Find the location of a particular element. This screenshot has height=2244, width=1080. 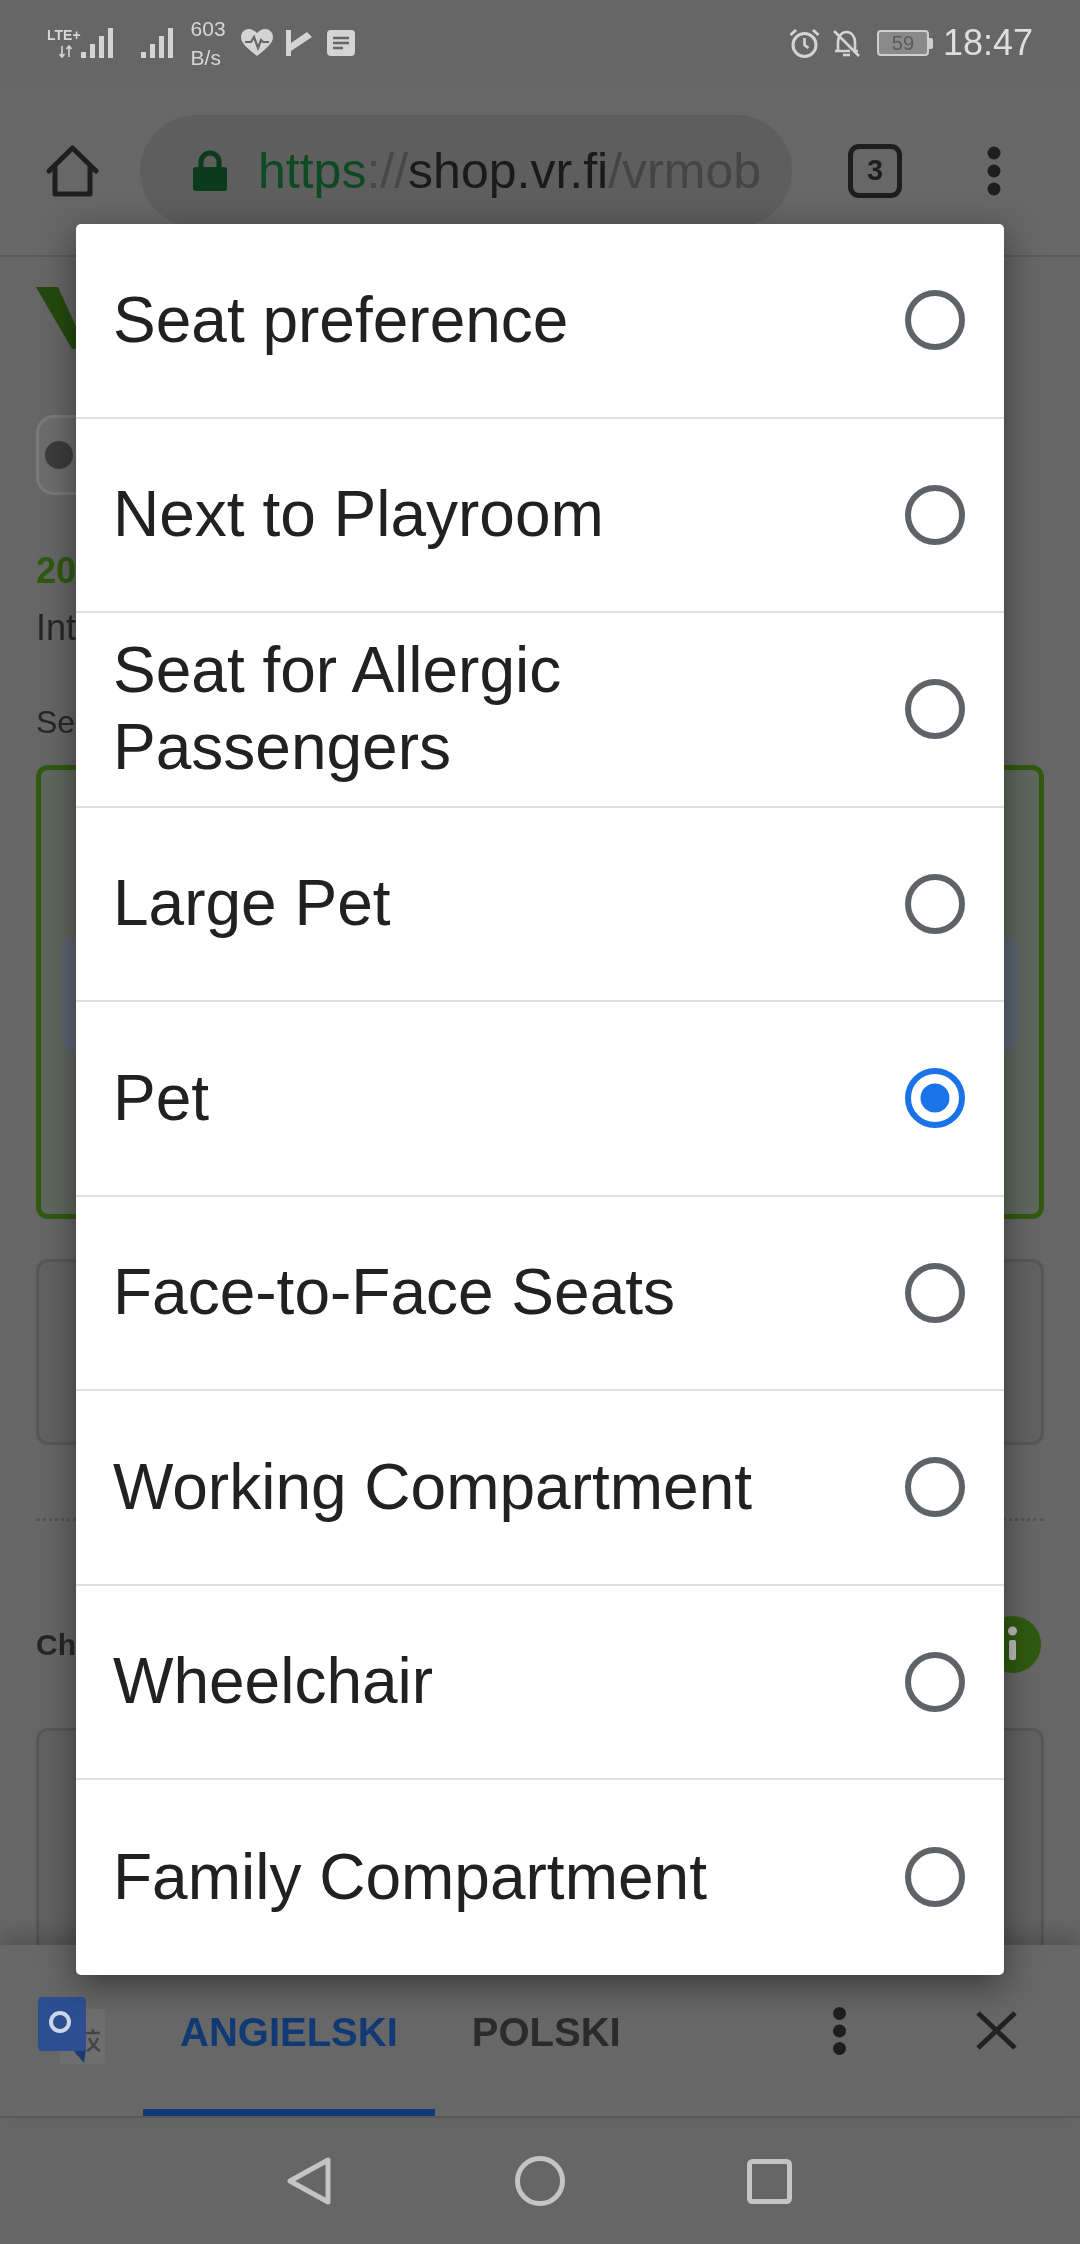

option-label: Pet is located at coordinates (161, 1098).